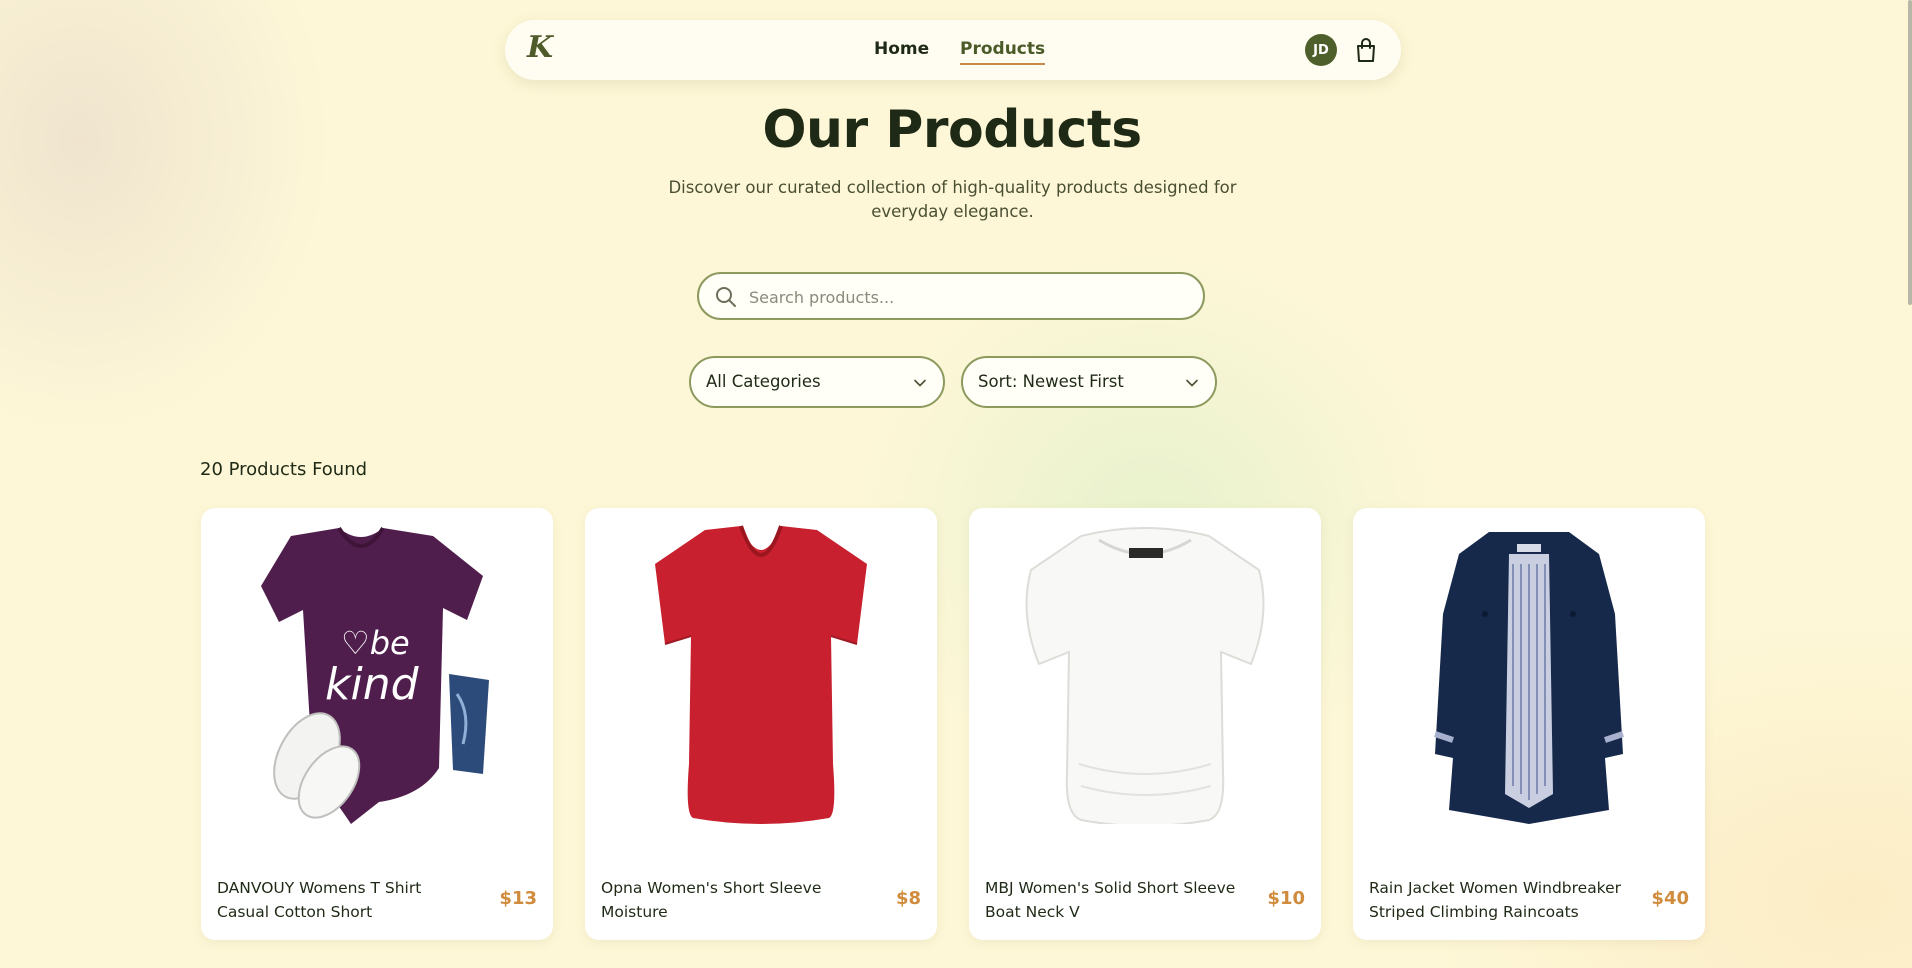 This screenshot has width=1912, height=968. Describe the element at coordinates (540, 47) in the screenshot. I see `brand-logo: K` at that location.